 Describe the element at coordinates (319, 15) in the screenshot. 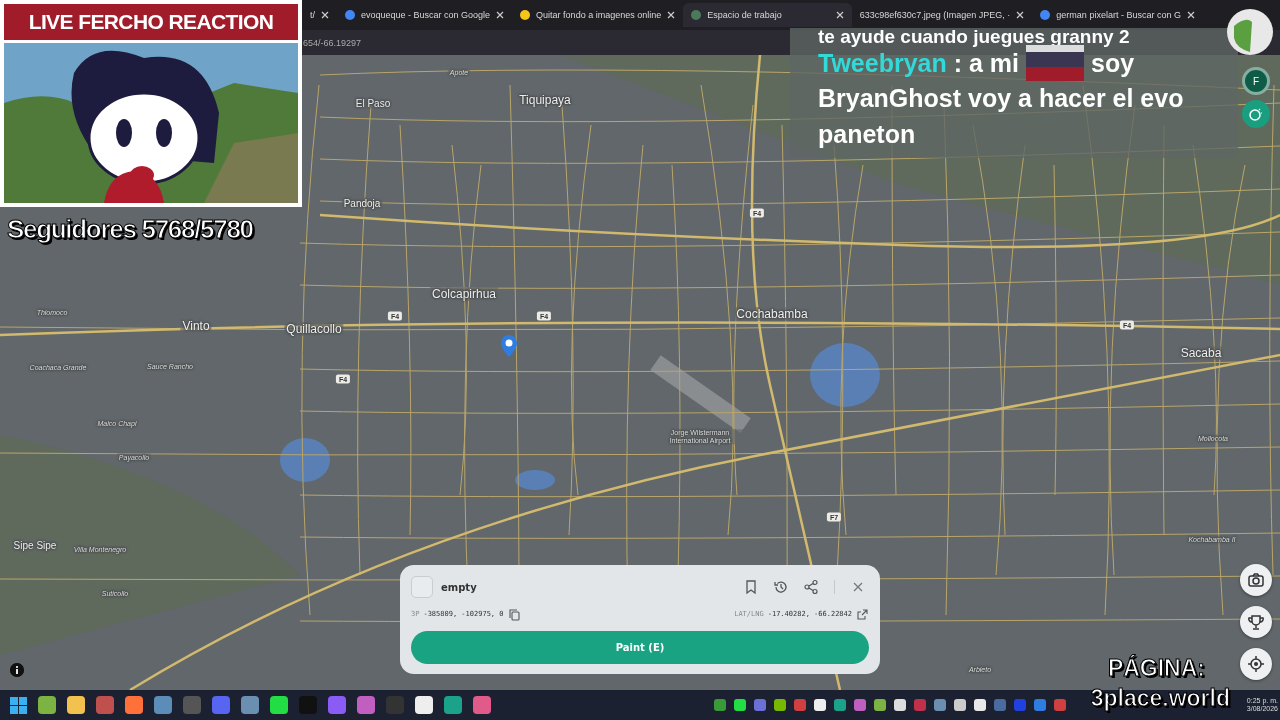

I see `browser-tab: t/` at that location.